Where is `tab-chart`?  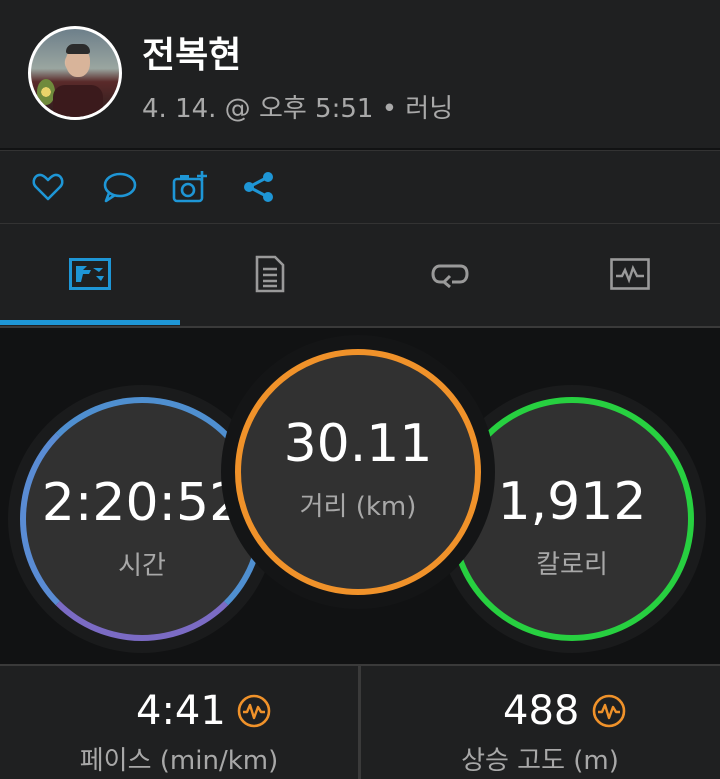 tab-chart is located at coordinates (630, 274).